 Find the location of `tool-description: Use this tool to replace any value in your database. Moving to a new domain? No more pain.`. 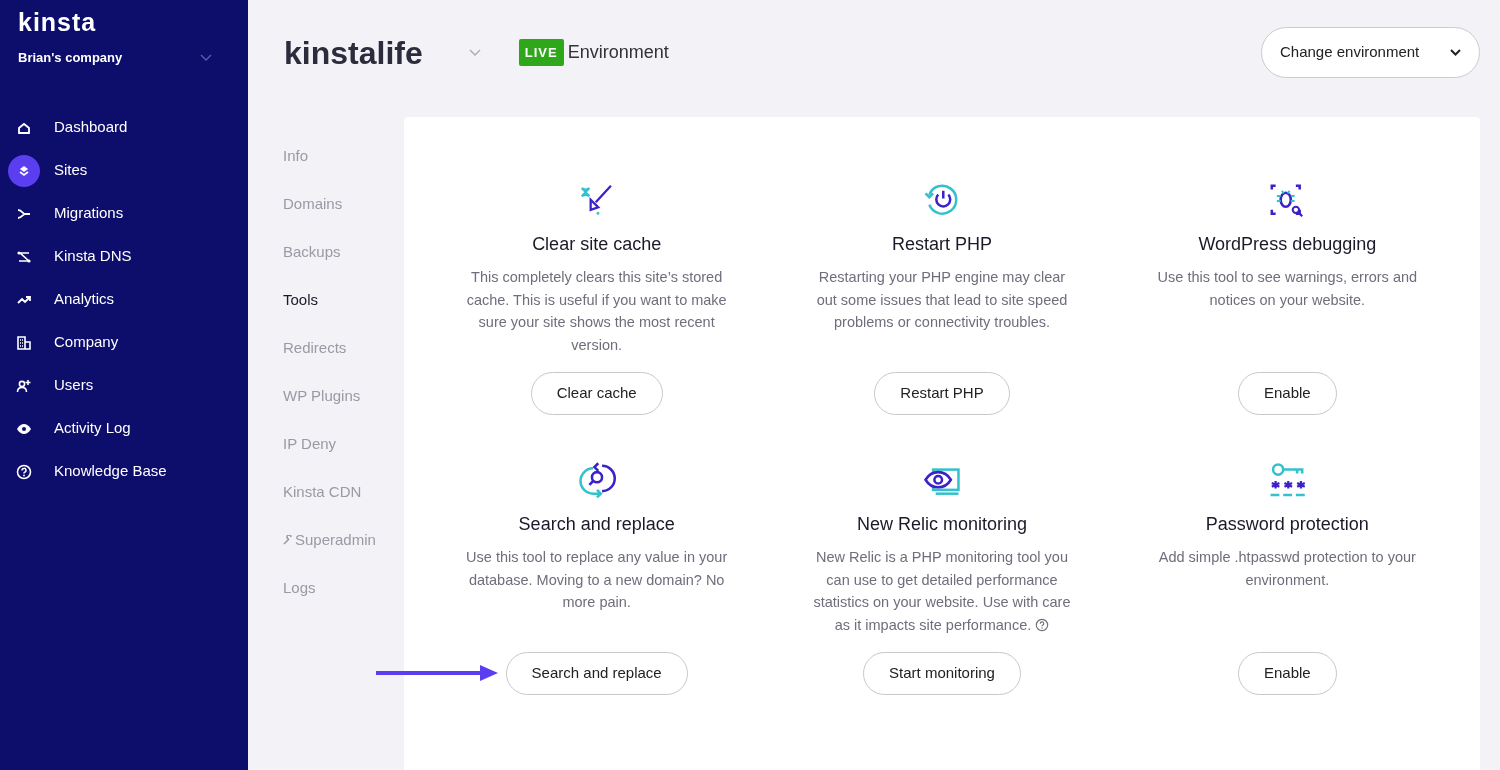

tool-description: Use this tool to replace any value in your database. Moving to a new domain? No more pain. is located at coordinates (597, 580).